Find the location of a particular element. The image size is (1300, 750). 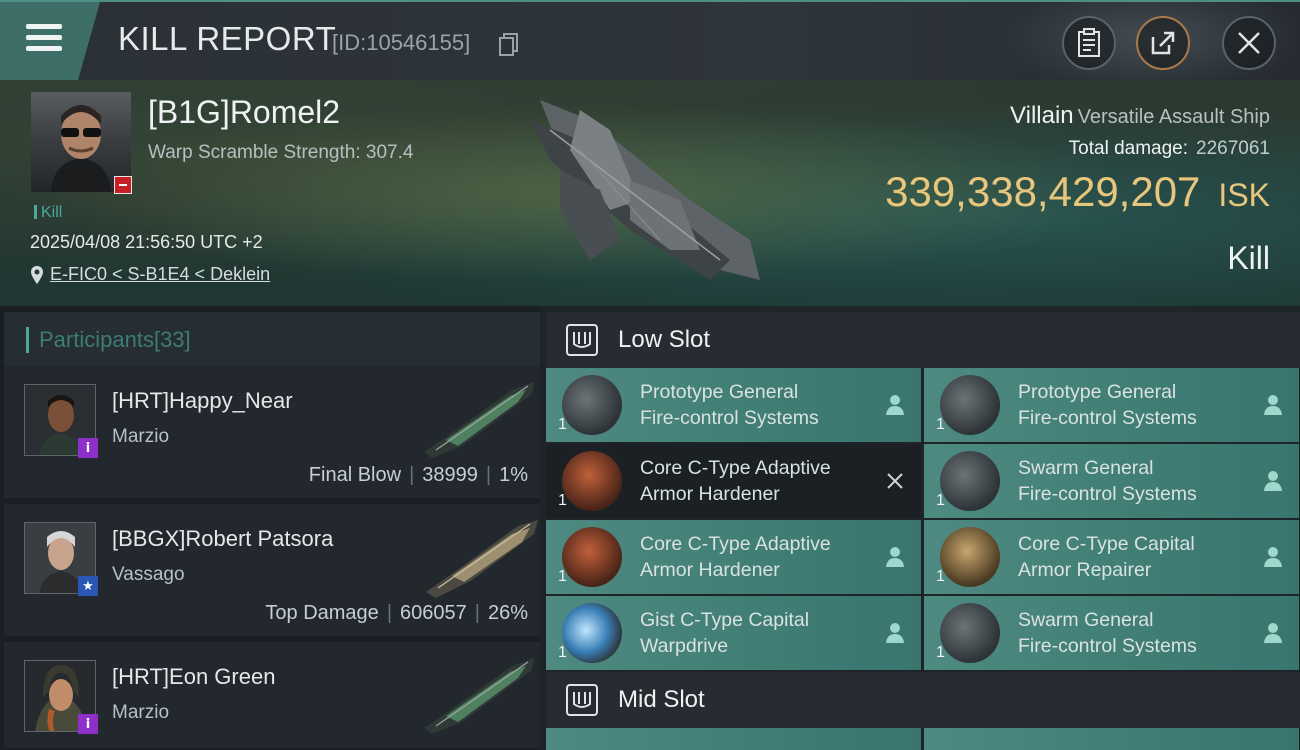

copy-icon is located at coordinates (509, 44).